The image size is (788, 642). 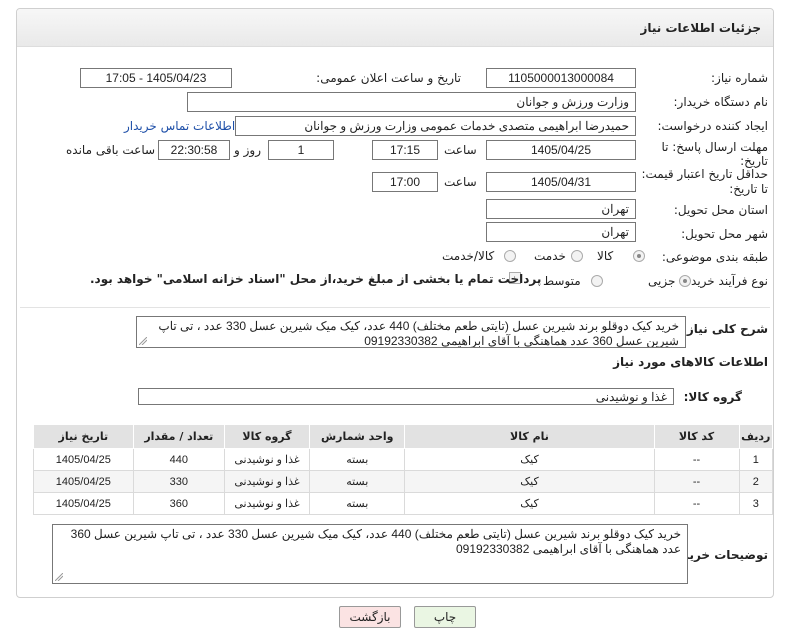 What do you see at coordinates (194, 150) in the screenshot?
I see `time-remaining-field: 22:30:58` at bounding box center [194, 150].